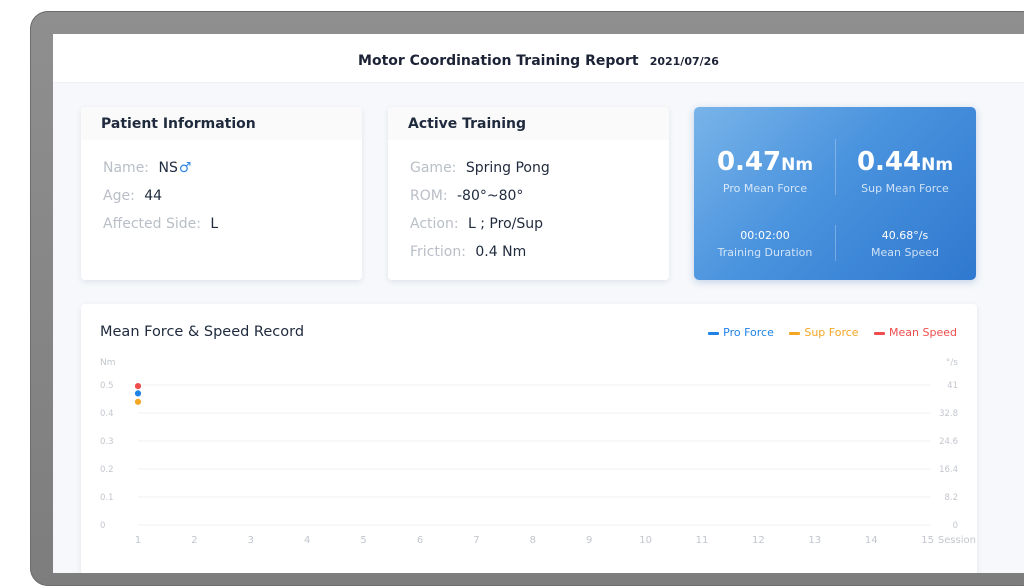  Describe the element at coordinates (765, 188) in the screenshot. I see `pro-force-label: Pro Mean Force` at that location.